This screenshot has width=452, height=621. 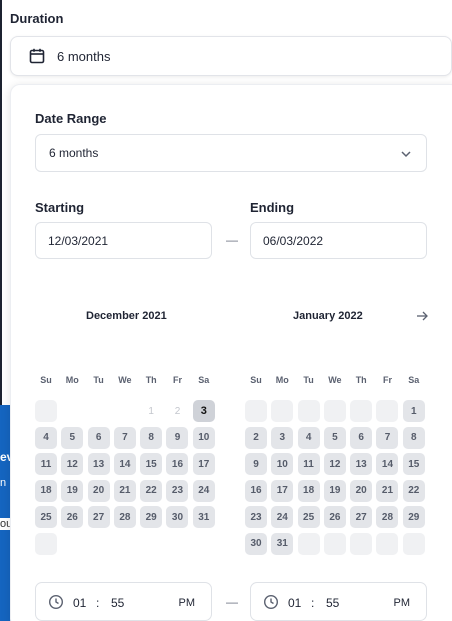 What do you see at coordinates (37, 56) in the screenshot?
I see `calendar-icon` at bounding box center [37, 56].